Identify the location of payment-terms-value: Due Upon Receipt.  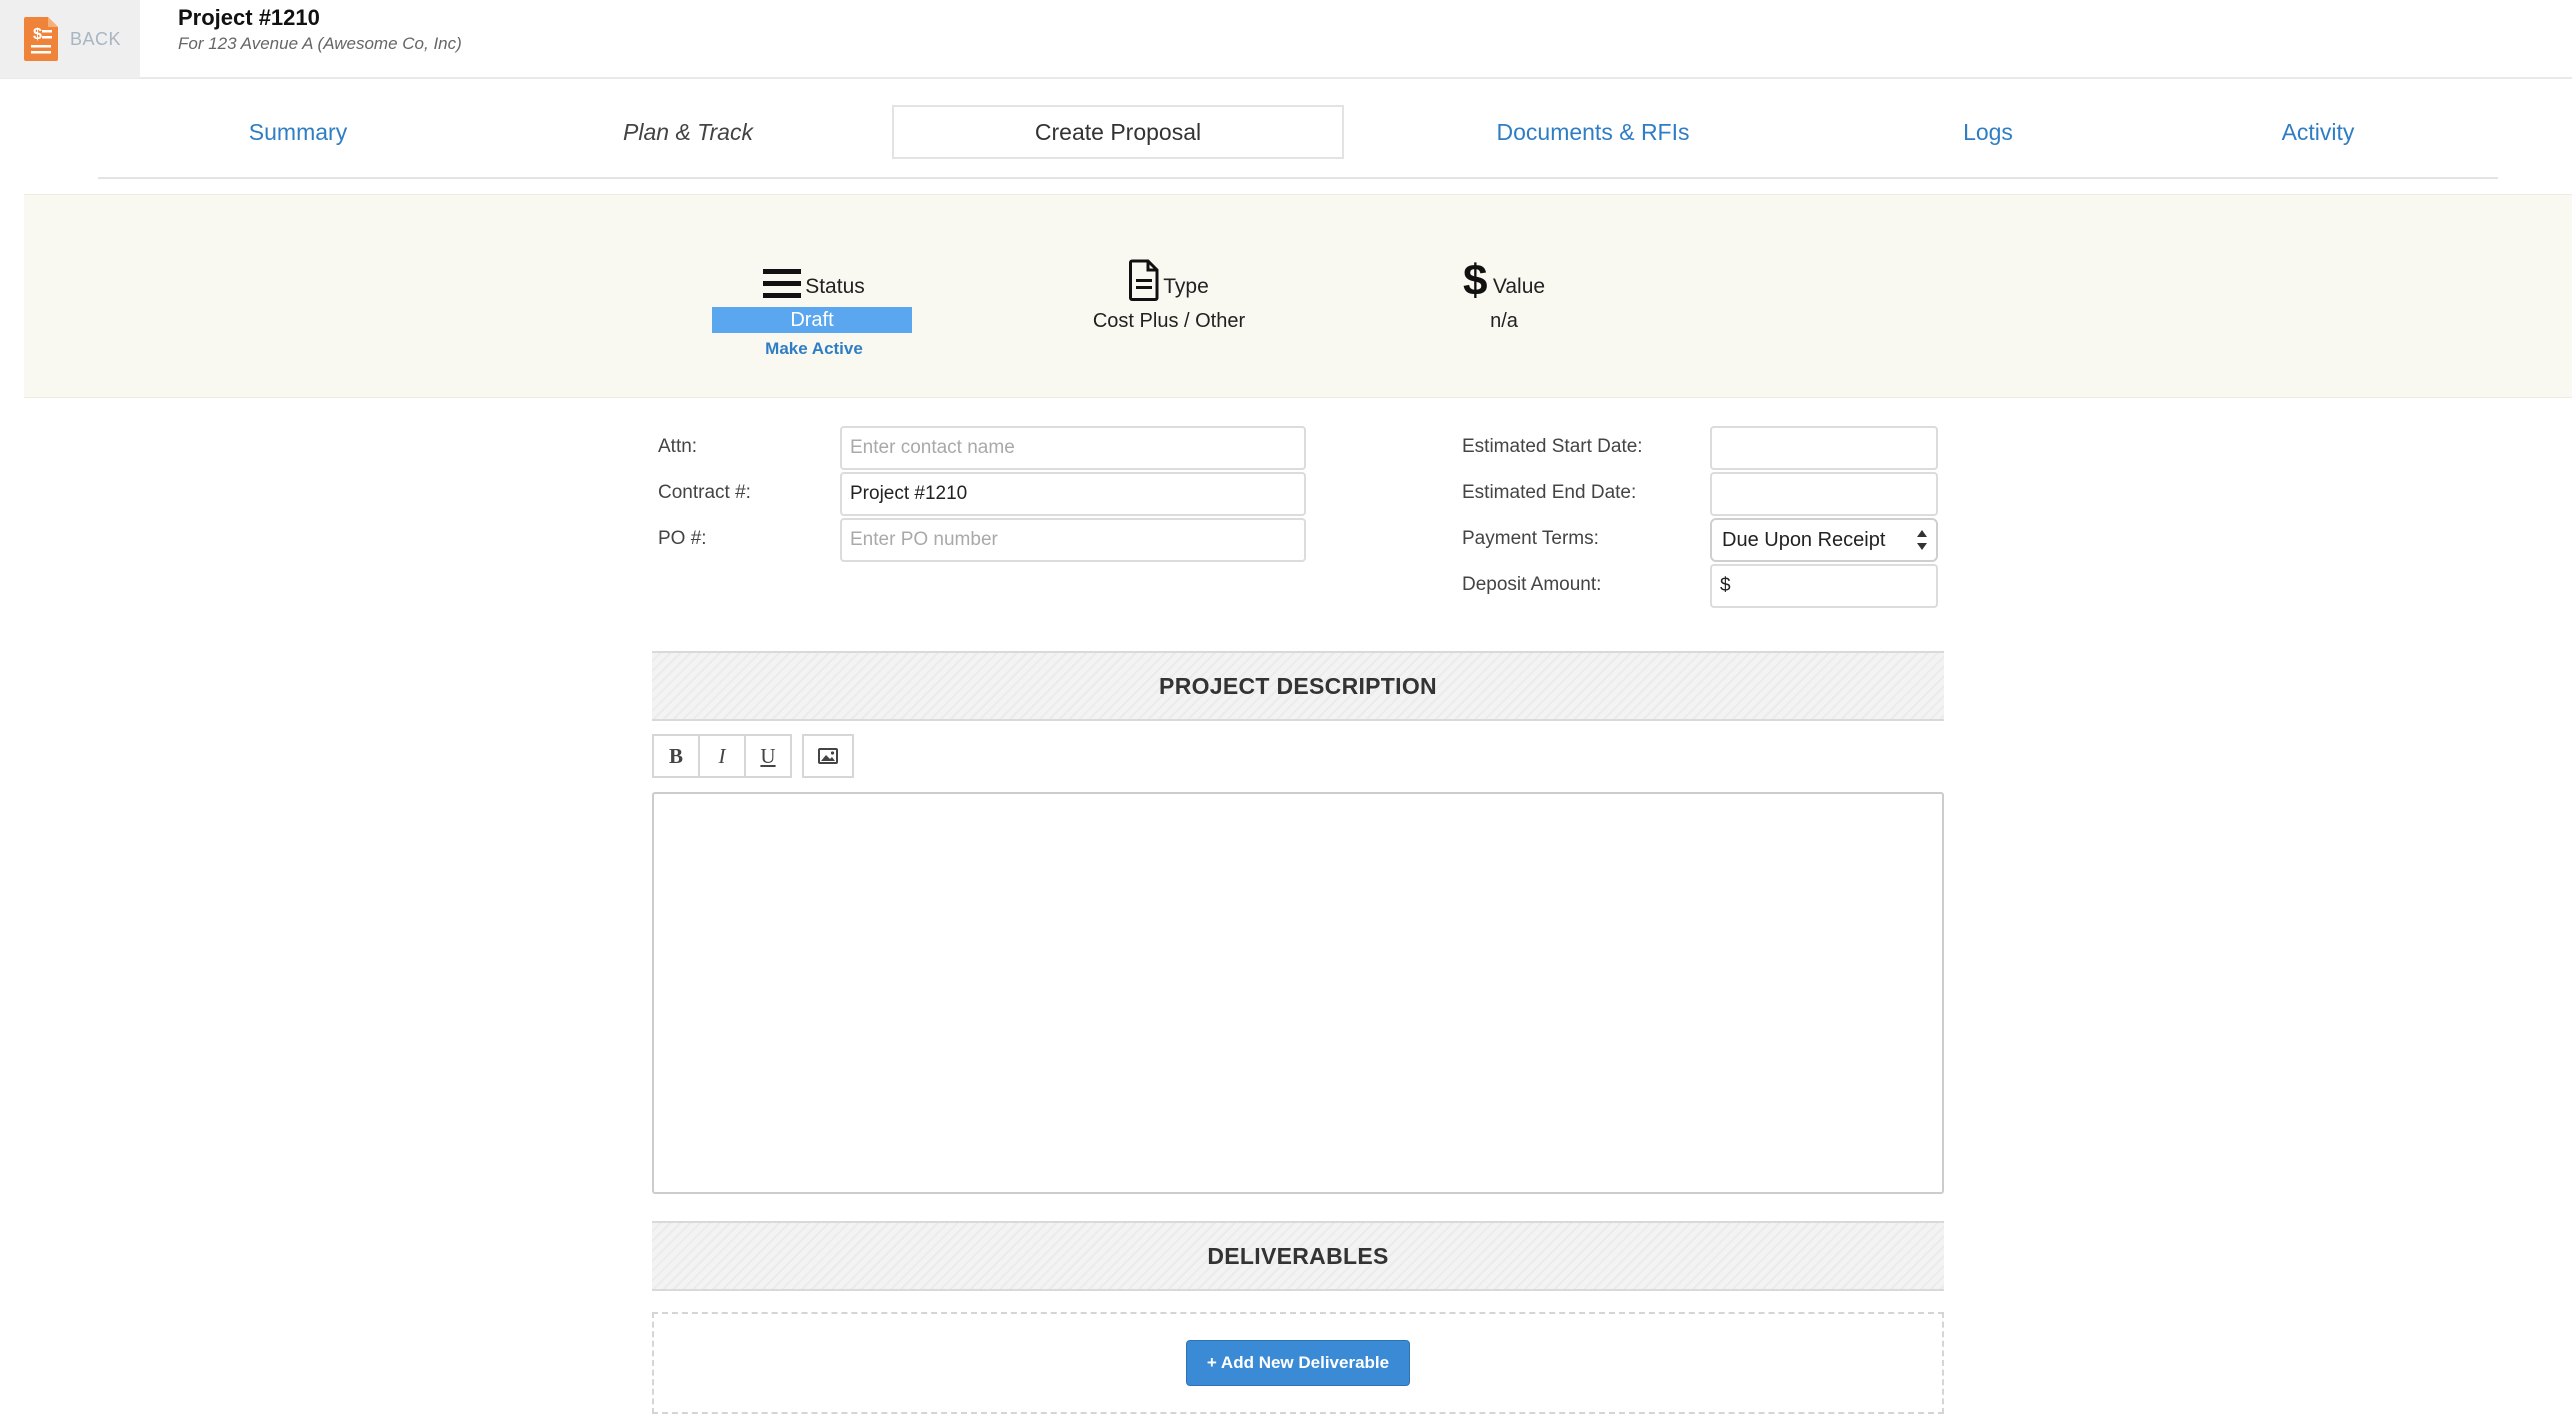
(1804, 539).